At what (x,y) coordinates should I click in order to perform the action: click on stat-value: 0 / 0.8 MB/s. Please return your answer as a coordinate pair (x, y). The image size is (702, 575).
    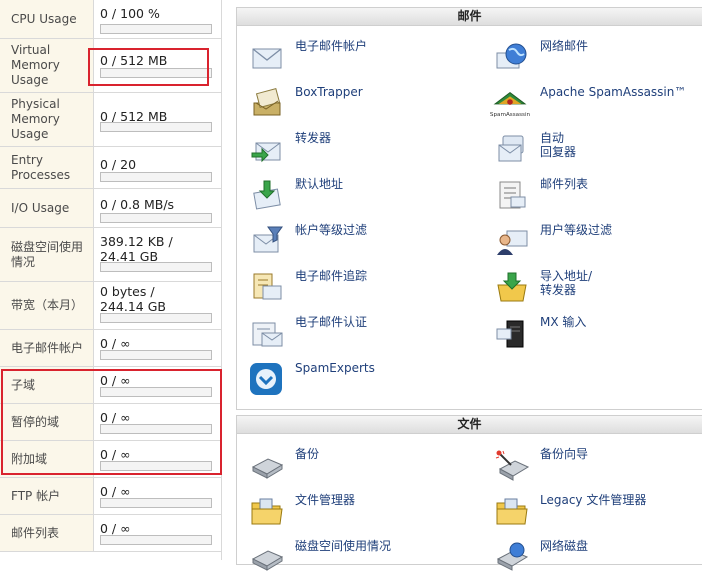
    Looking at the image, I should click on (137, 204).